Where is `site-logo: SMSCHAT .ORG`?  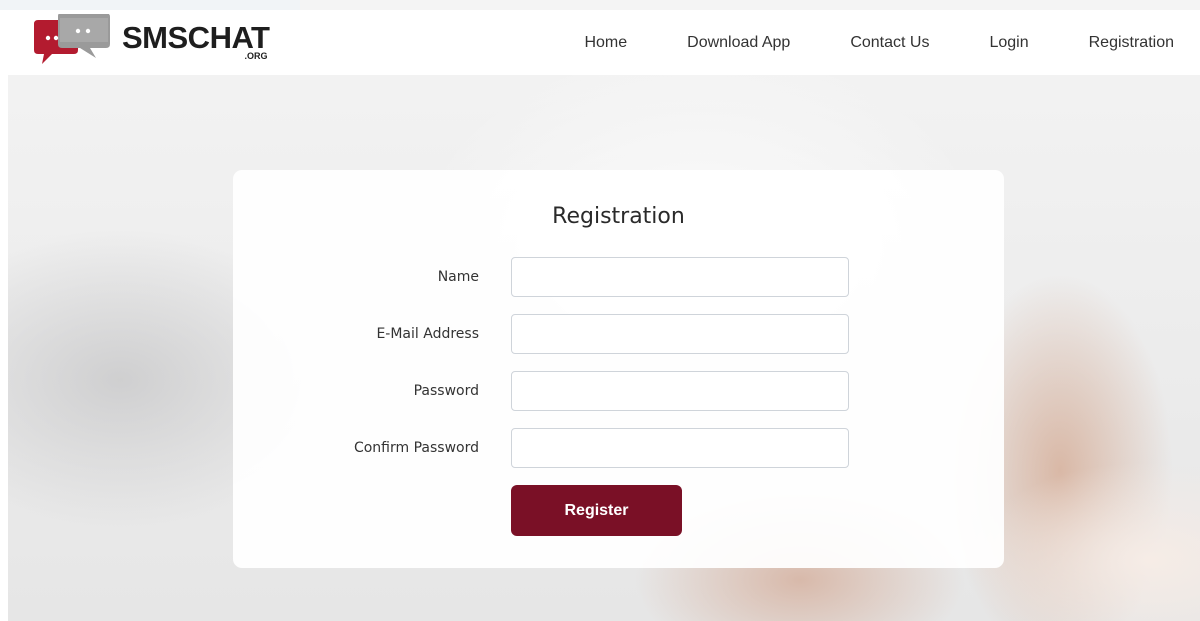 site-logo: SMSCHAT .ORG is located at coordinates (160, 42).